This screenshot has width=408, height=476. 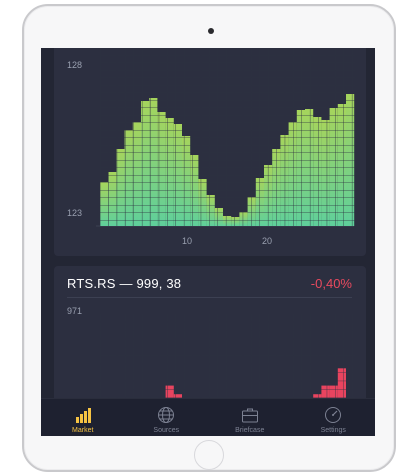 I want to click on tab-briefcase: Briefcase, so click(x=250, y=417).